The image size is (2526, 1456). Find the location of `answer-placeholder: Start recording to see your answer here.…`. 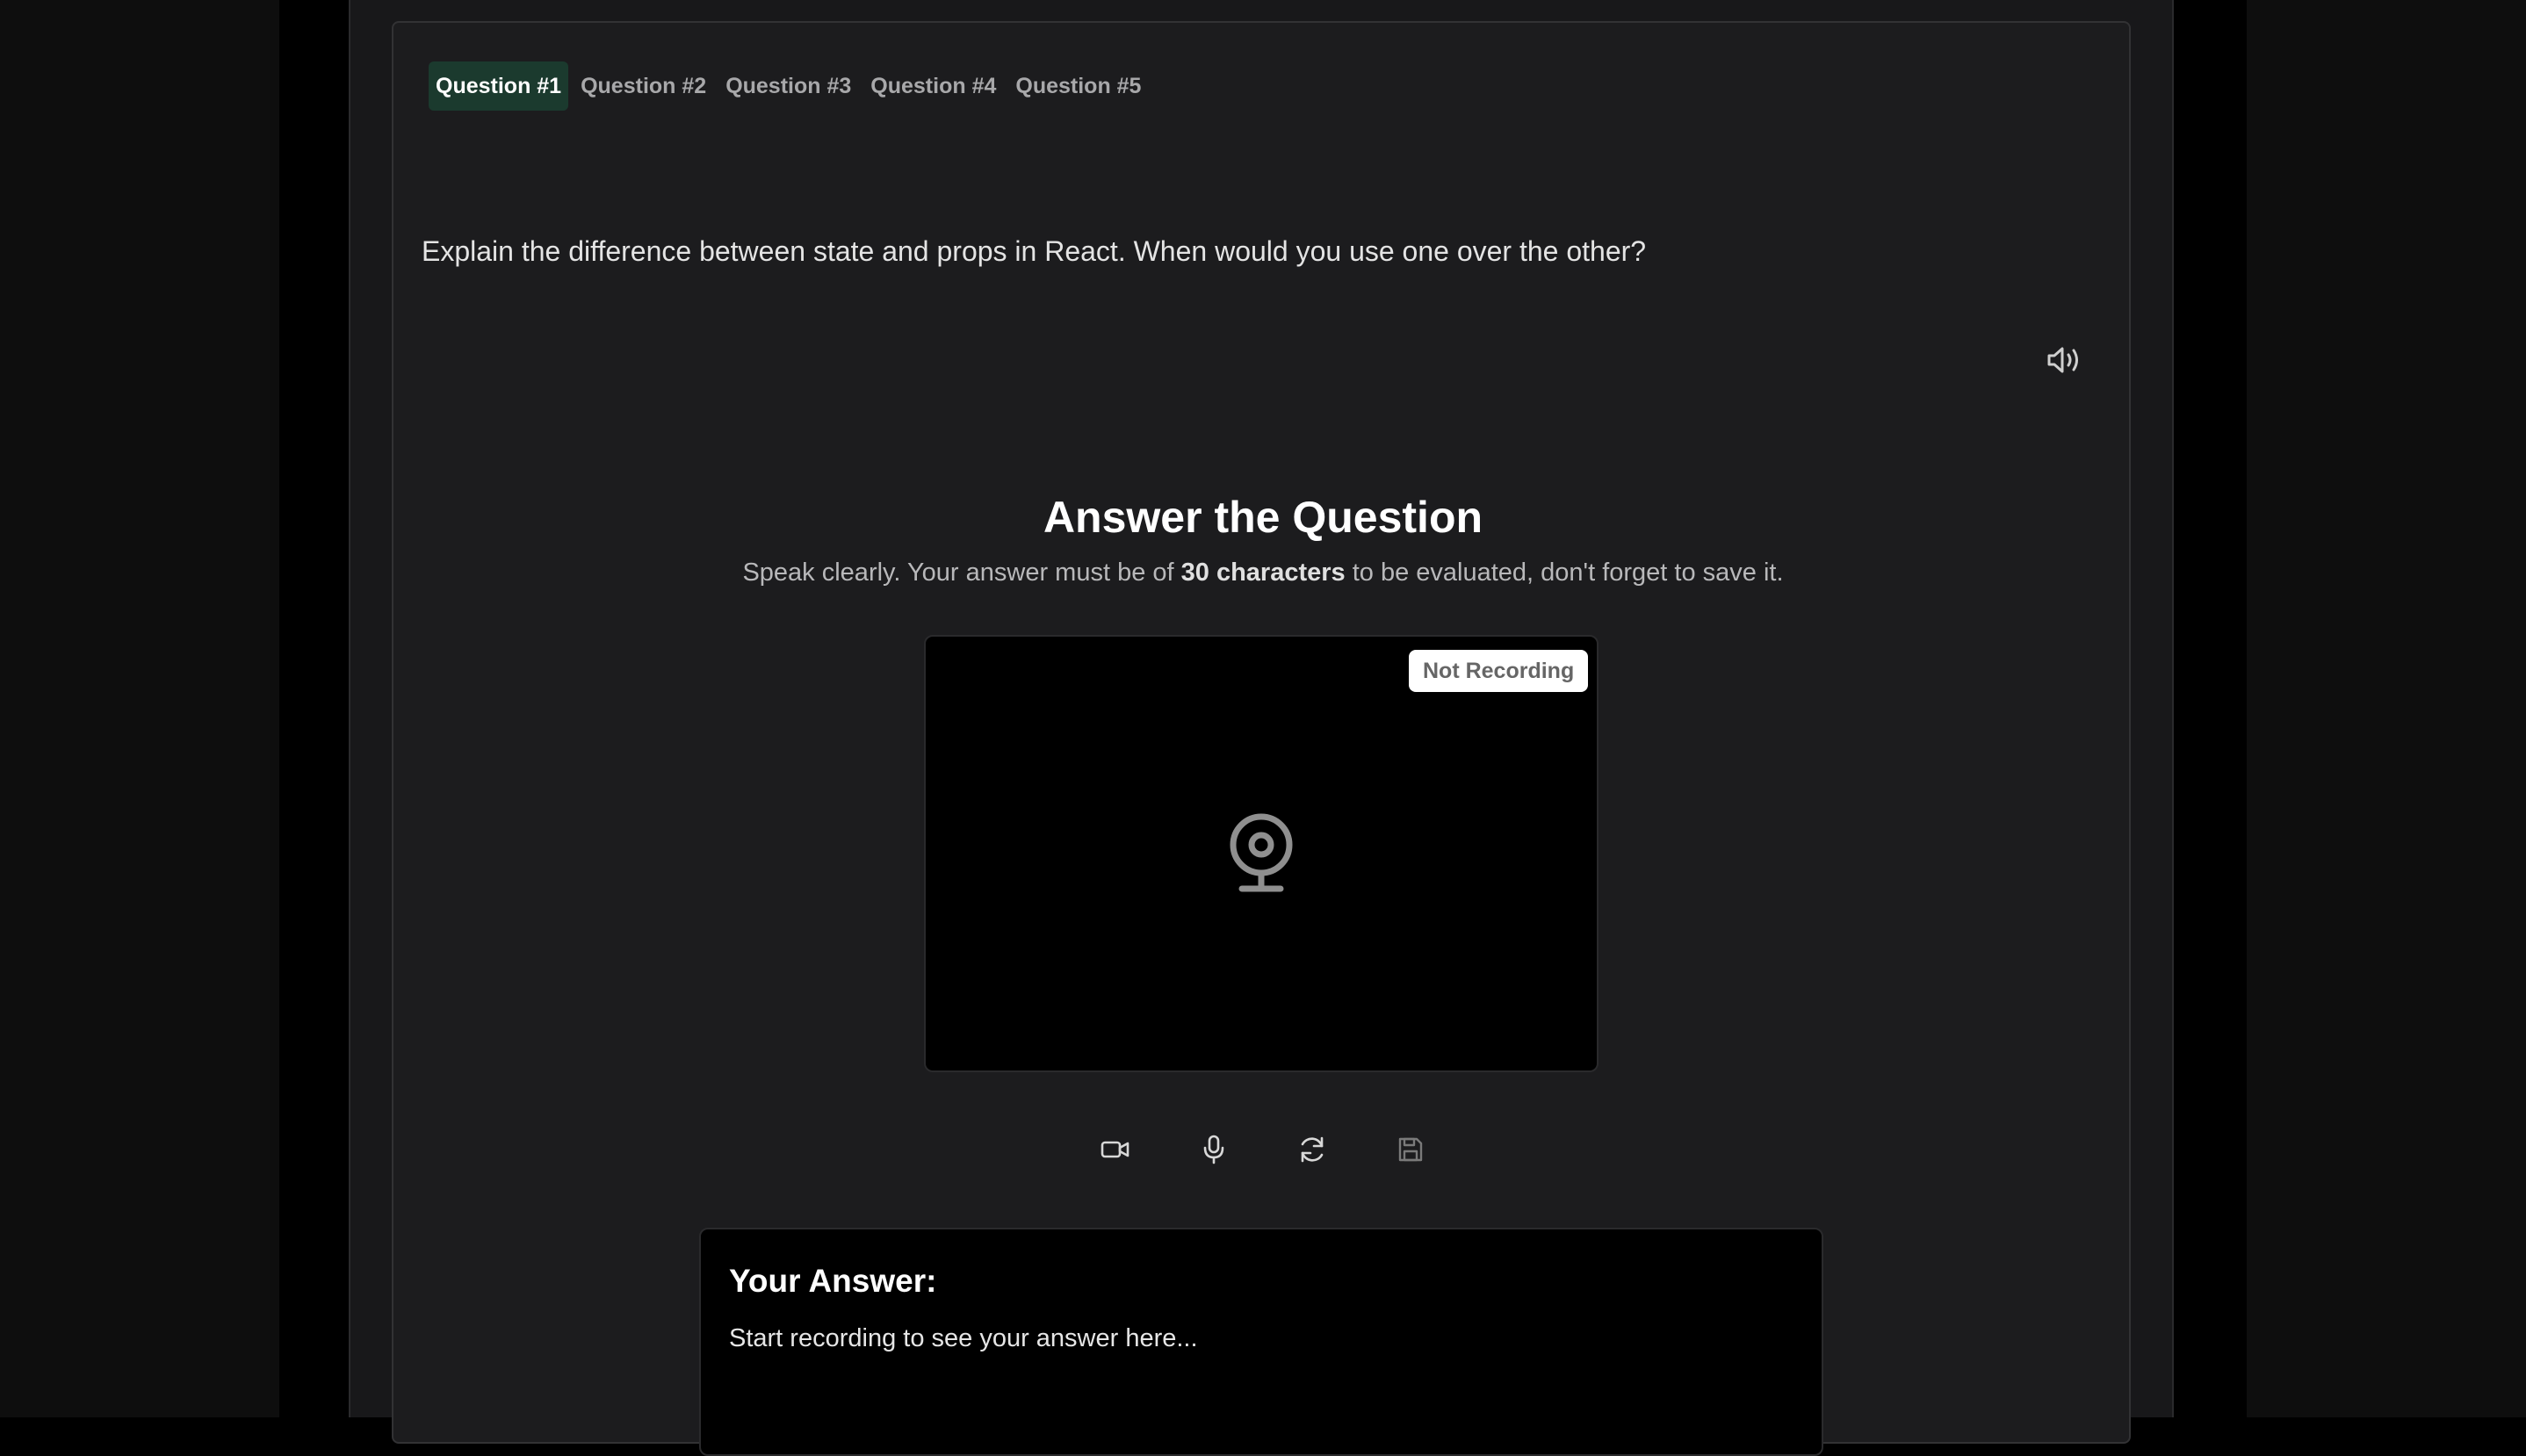

answer-placeholder: Start recording to see your answer here.… is located at coordinates (963, 1338).